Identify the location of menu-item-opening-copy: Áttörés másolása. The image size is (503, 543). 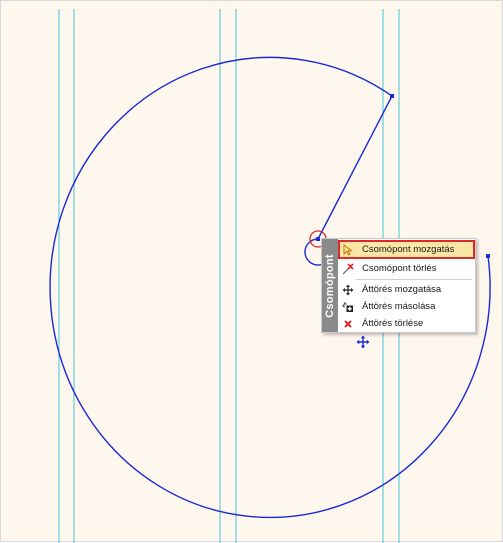
(406, 306).